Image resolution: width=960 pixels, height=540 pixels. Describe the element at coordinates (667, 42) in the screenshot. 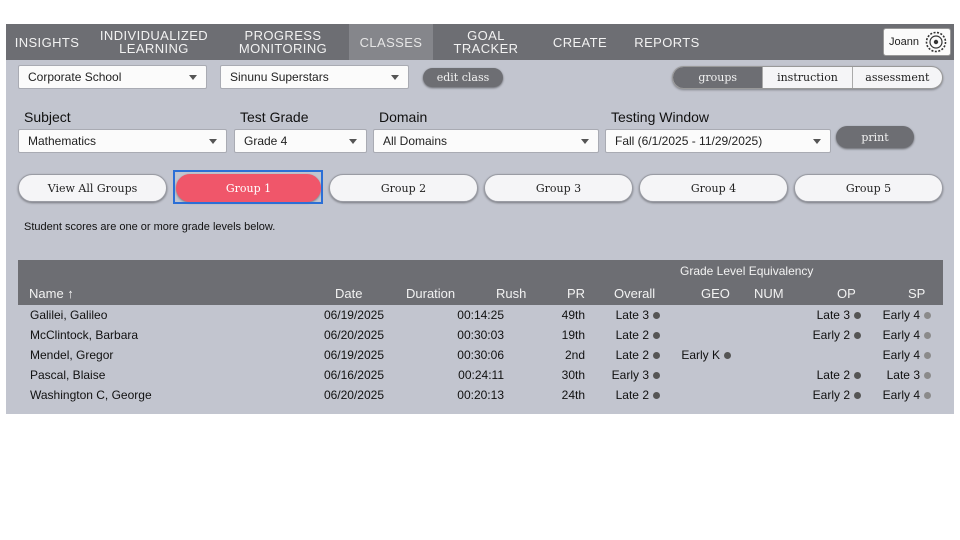

I see `nav-reports: REPORTS` at that location.